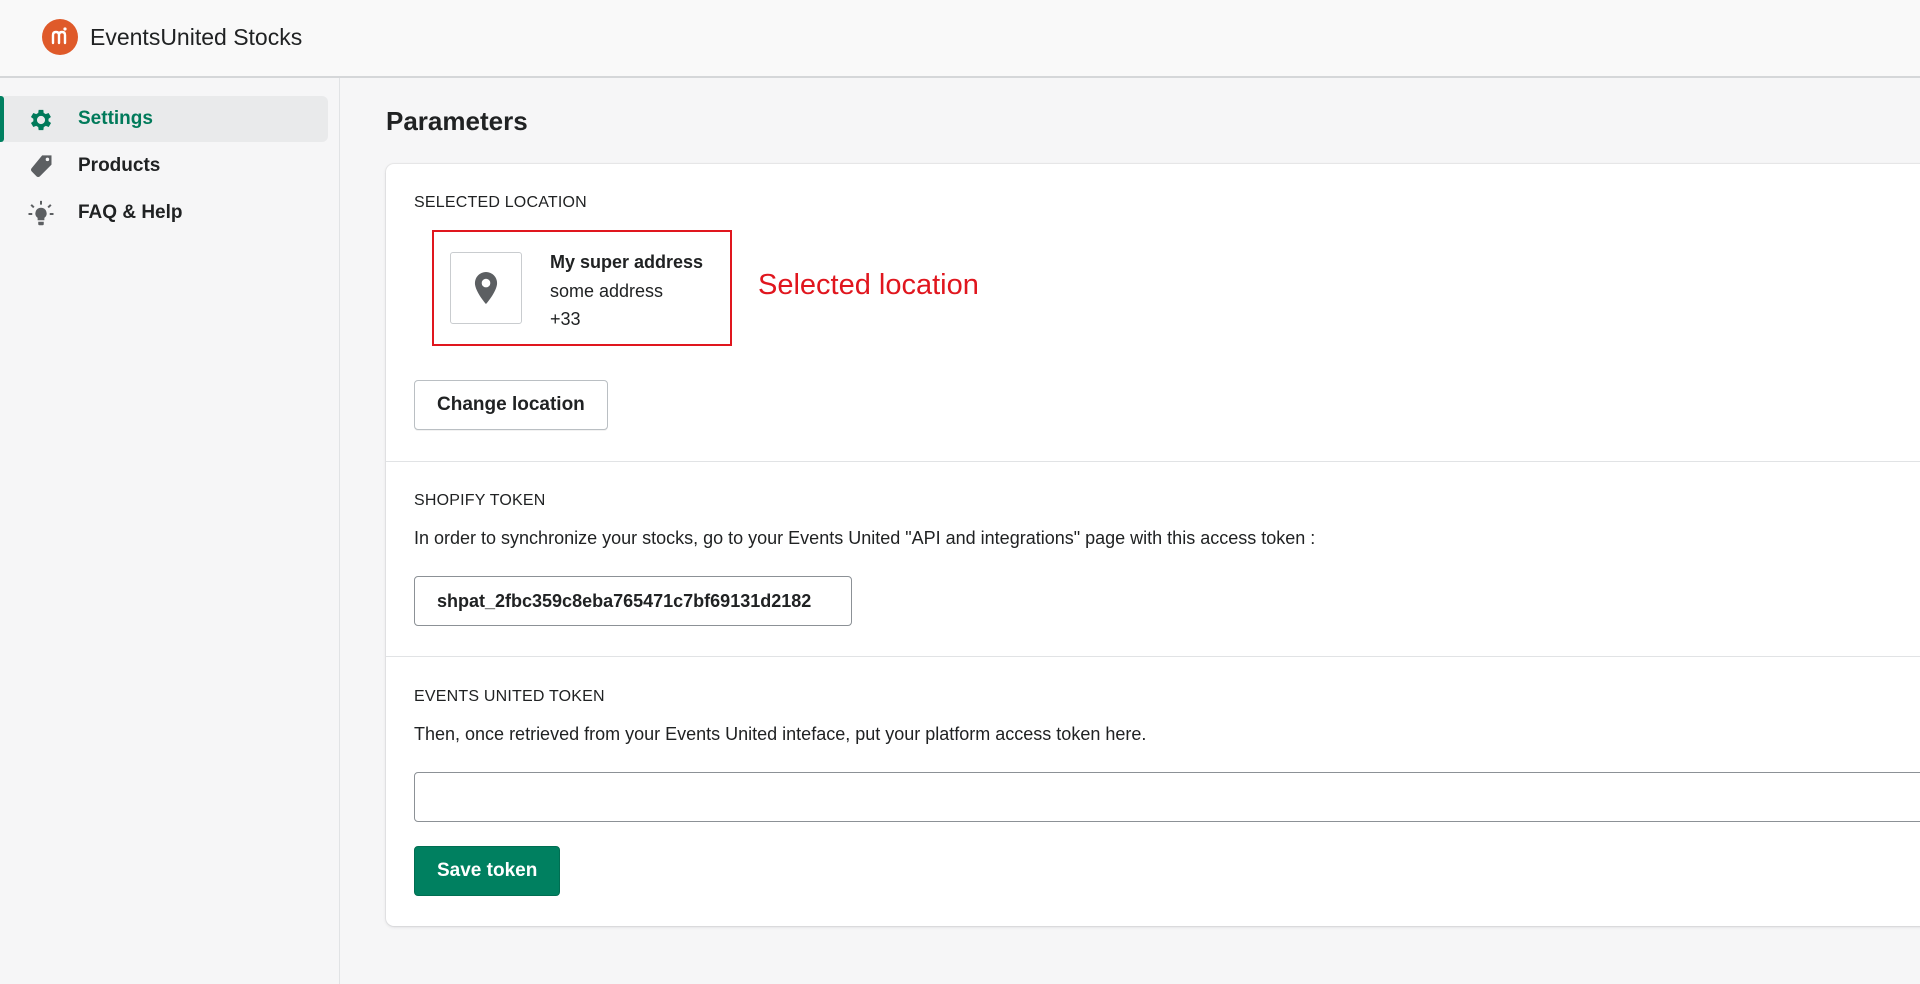 The image size is (1920, 984). Describe the element at coordinates (41, 120) in the screenshot. I see `gear-icon` at that location.